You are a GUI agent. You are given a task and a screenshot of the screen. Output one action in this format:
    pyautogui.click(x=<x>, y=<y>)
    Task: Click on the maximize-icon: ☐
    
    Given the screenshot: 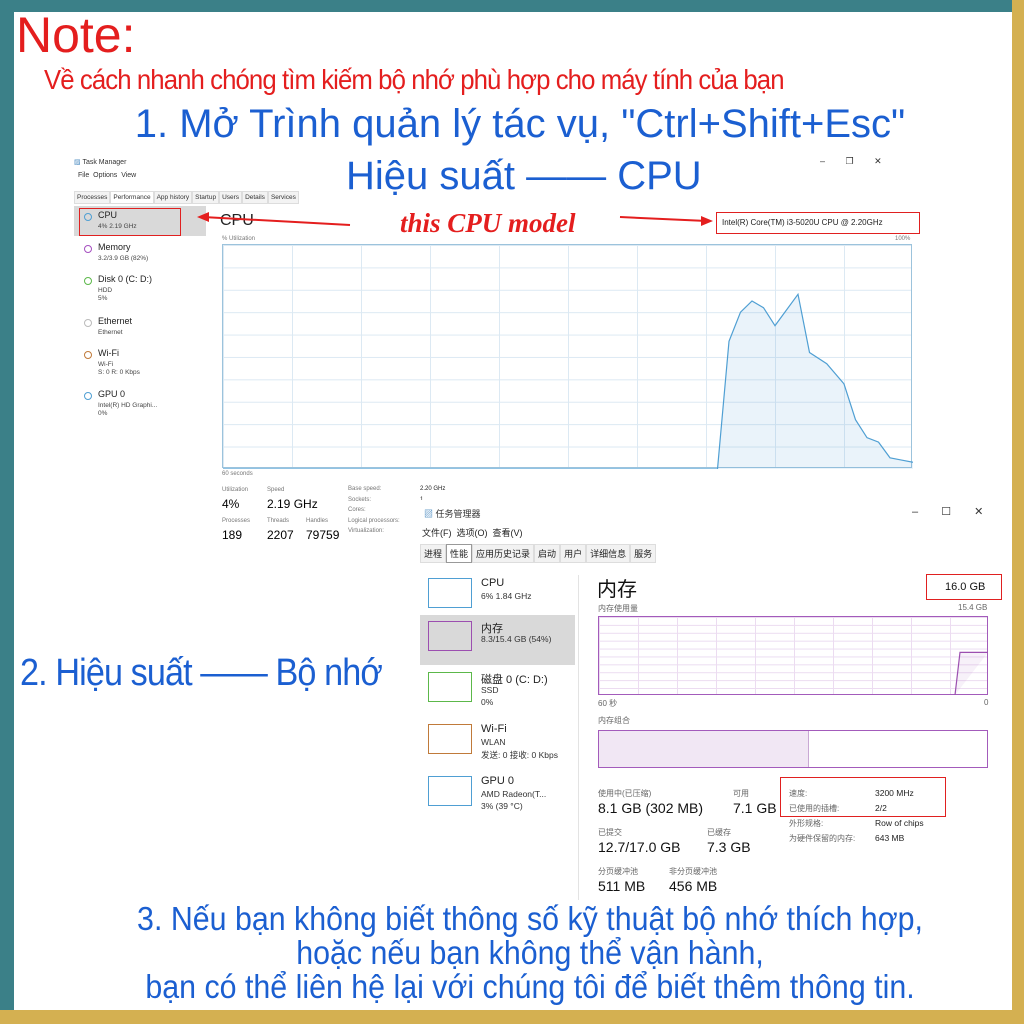 What is the action you would take?
    pyautogui.click(x=946, y=512)
    